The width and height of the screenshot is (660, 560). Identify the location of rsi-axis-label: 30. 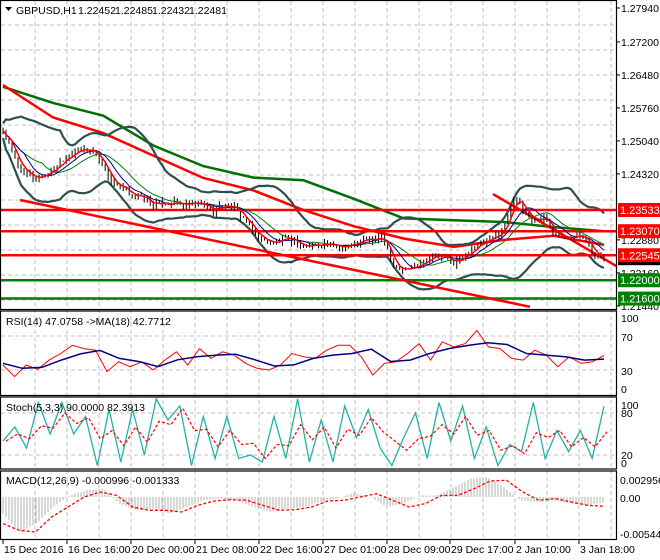
(627, 372).